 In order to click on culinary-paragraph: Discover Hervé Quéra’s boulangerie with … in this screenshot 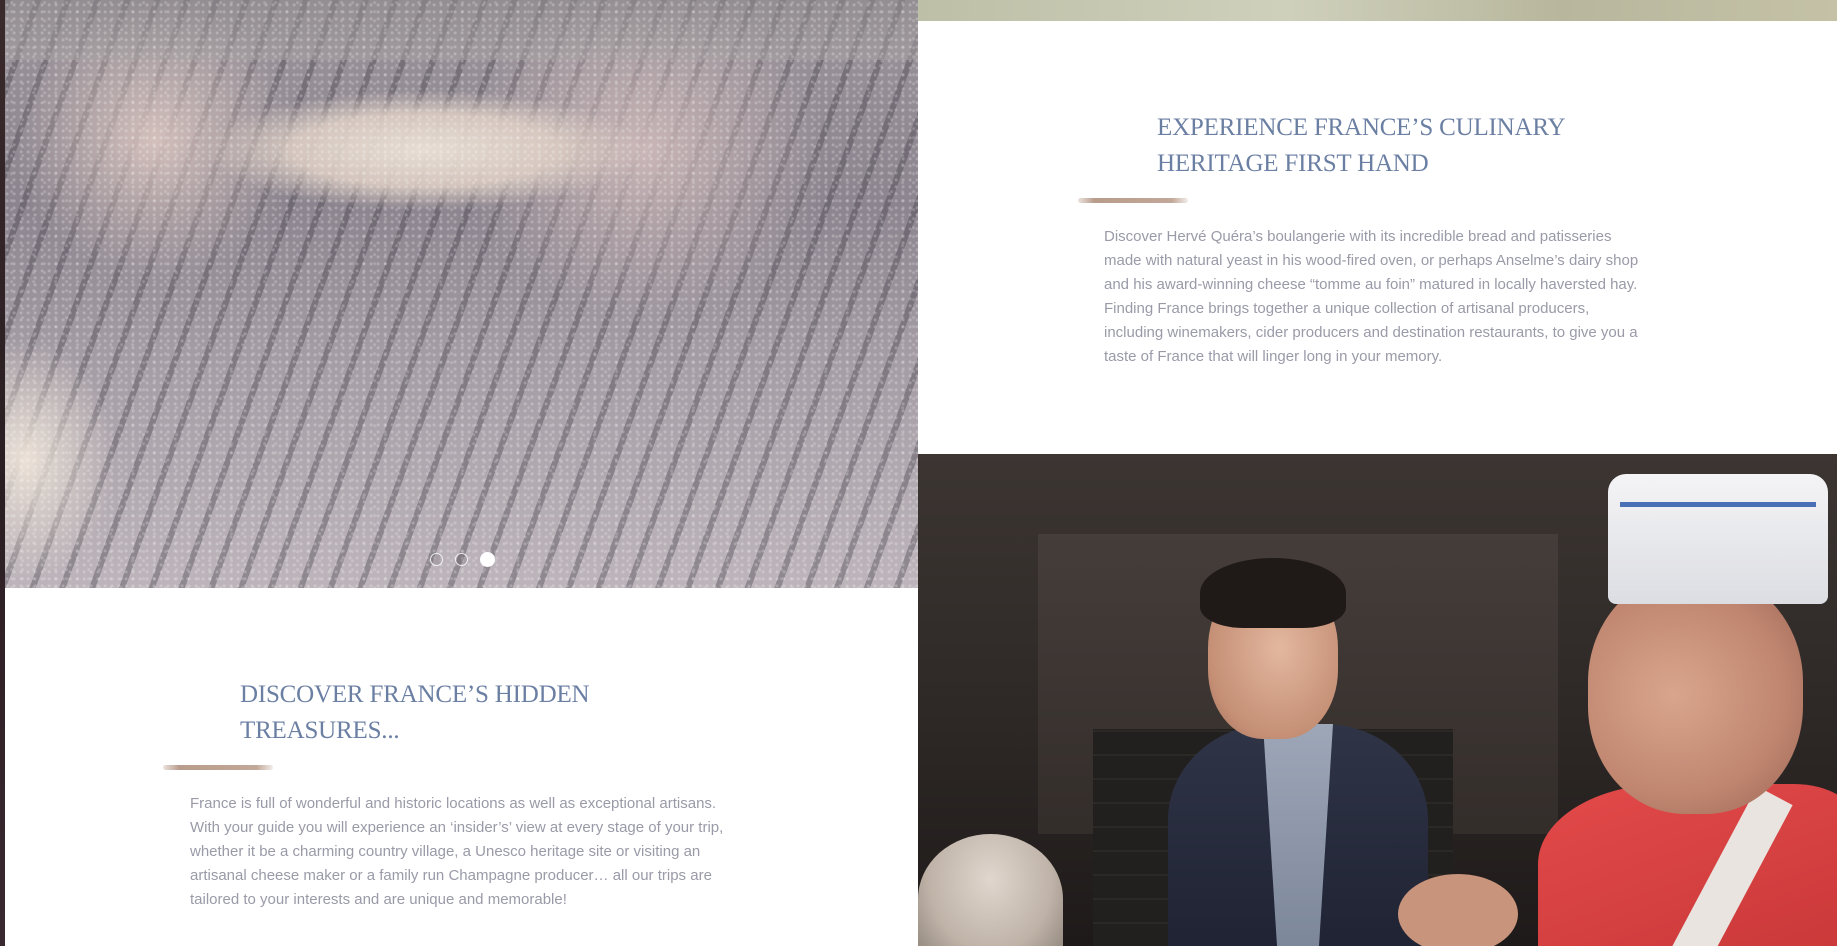, I will do `click(1371, 296)`.